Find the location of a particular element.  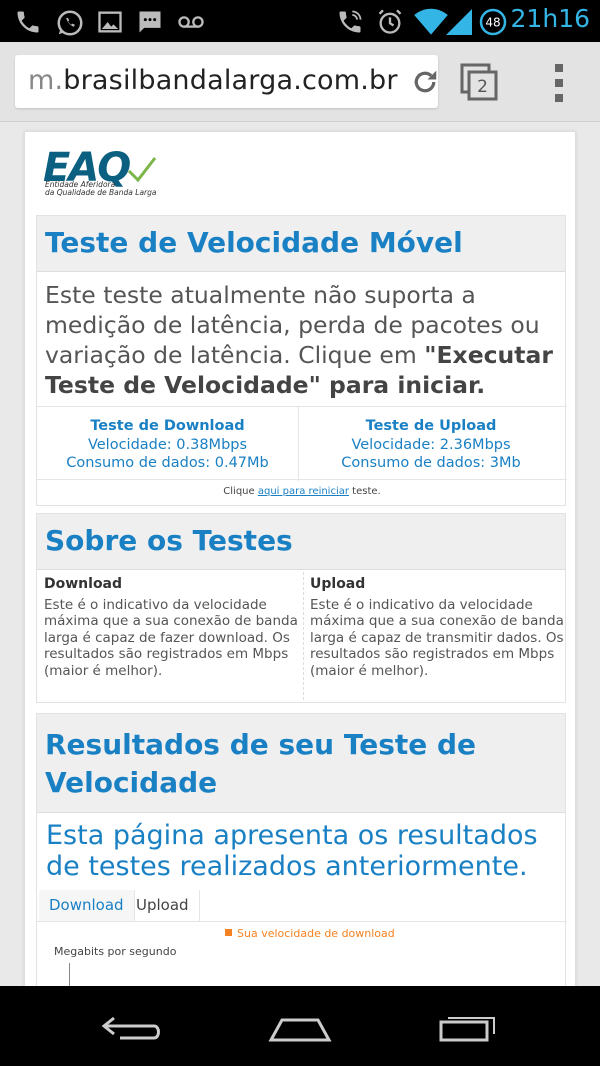

battery-icon: 48 is located at coordinates (493, 22).